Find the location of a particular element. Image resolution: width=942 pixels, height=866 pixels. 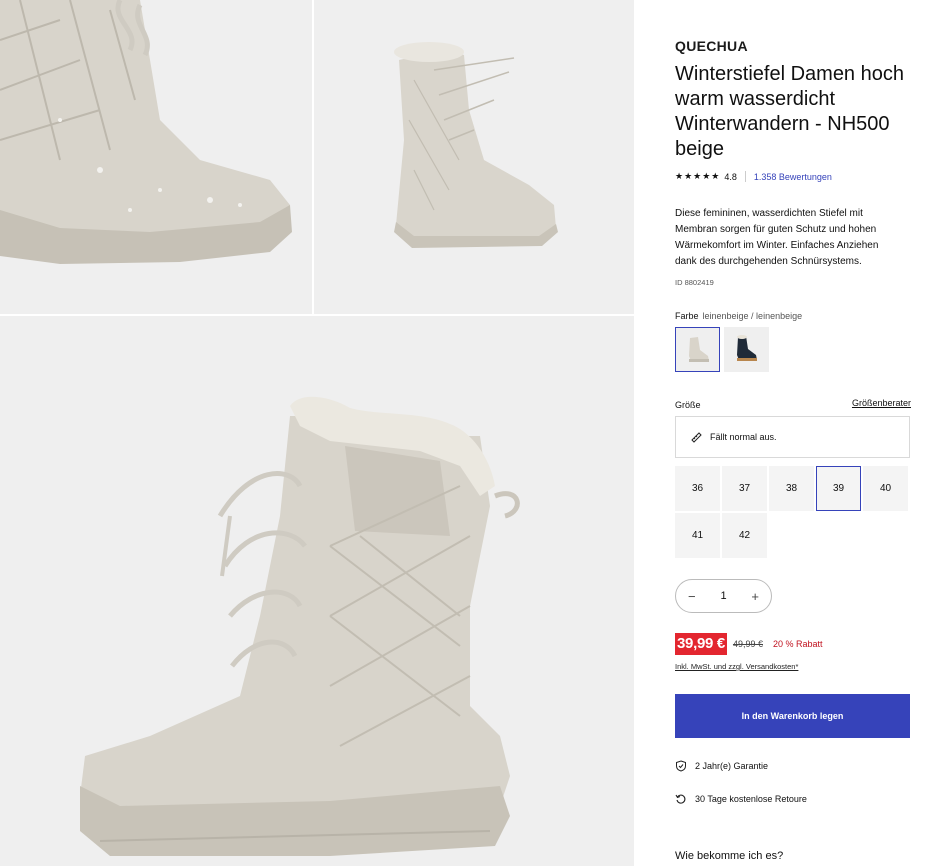

brand-name: QUECHUA is located at coordinates (711, 46).